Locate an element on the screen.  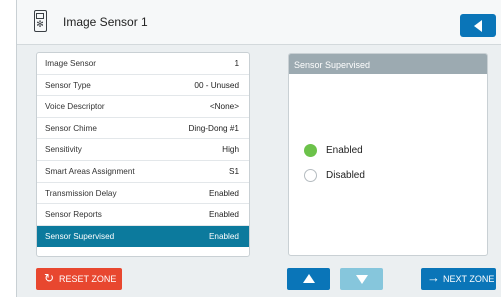
scroll-up-button is located at coordinates (308, 279).